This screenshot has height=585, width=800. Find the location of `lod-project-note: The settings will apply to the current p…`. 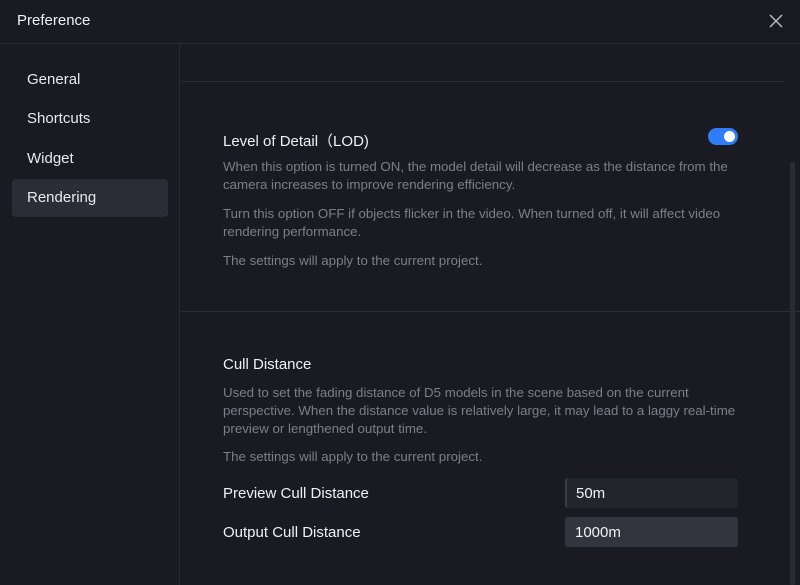

lod-project-note: The settings will apply to the current p… is located at coordinates (353, 260).